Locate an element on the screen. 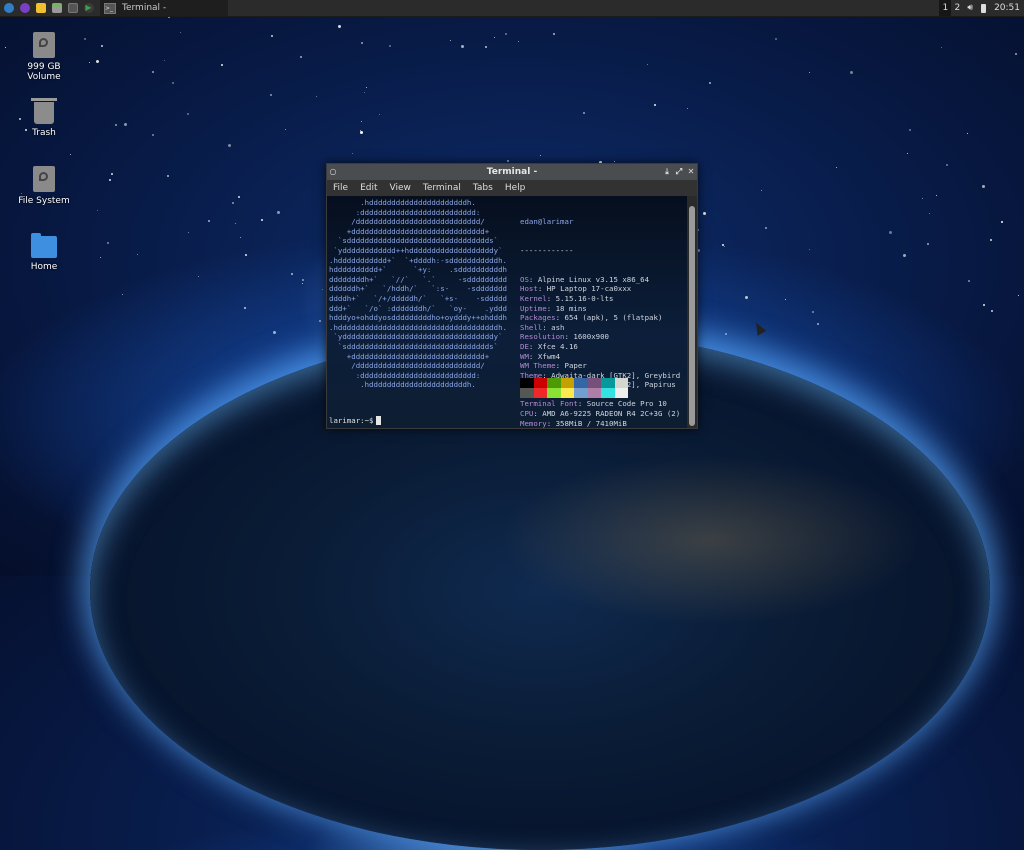 Image resolution: width=1024 pixels, height=850 pixels. media-icon: ▶ is located at coordinates (88, 8).